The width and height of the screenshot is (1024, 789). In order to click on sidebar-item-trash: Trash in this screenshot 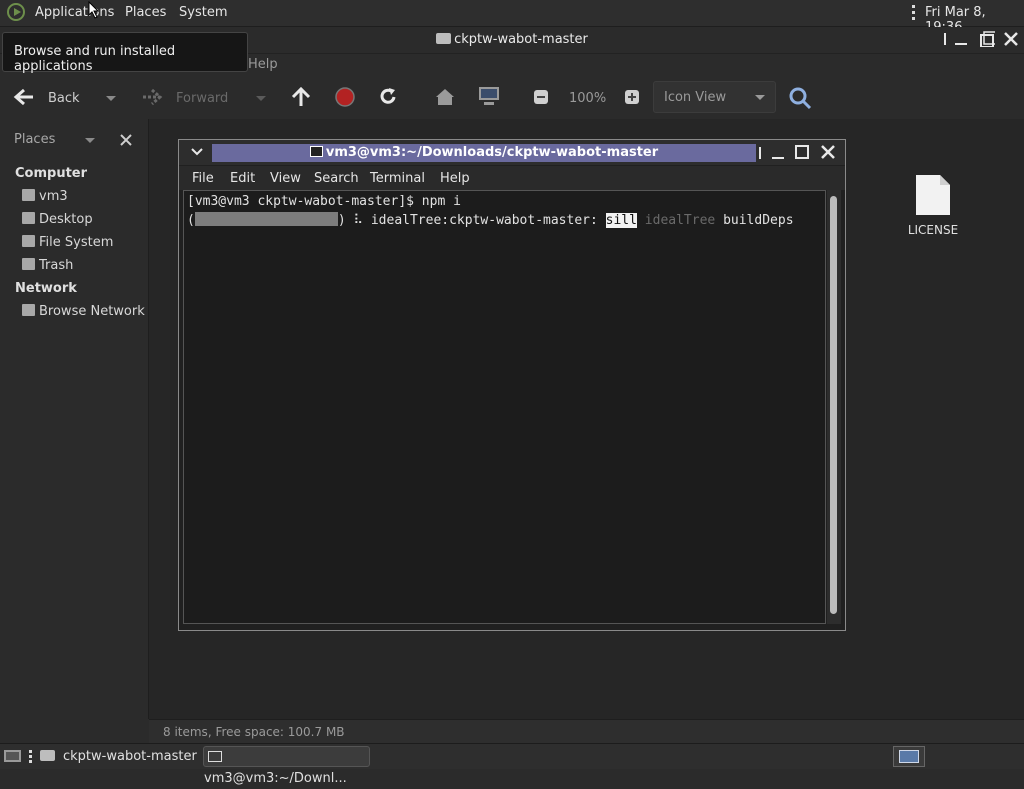, I will do `click(47, 265)`.